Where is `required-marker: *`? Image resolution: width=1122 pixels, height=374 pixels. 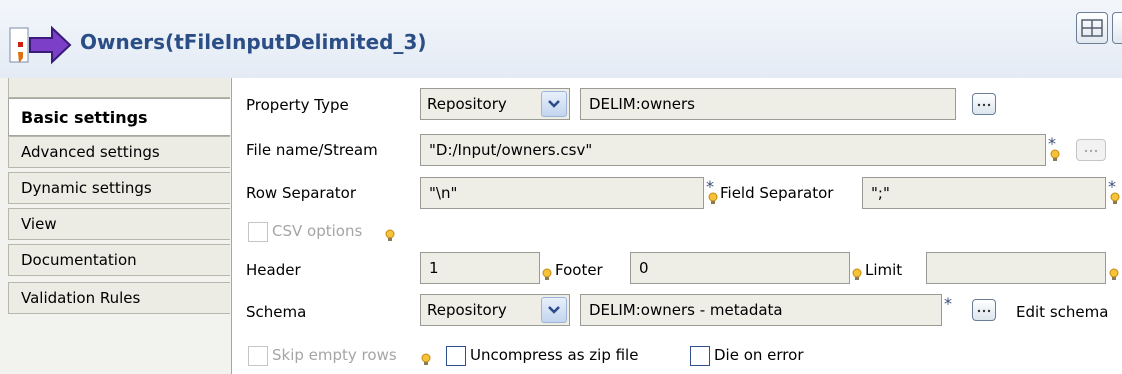 required-marker: * is located at coordinates (948, 303).